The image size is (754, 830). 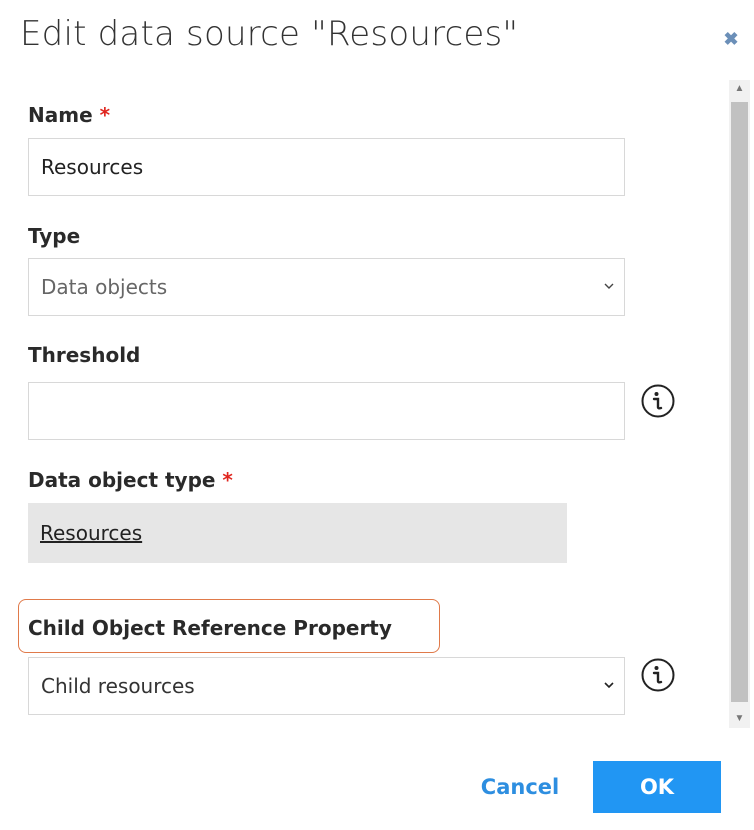 What do you see at coordinates (84, 355) in the screenshot?
I see `threshold-label: Threshold` at bounding box center [84, 355].